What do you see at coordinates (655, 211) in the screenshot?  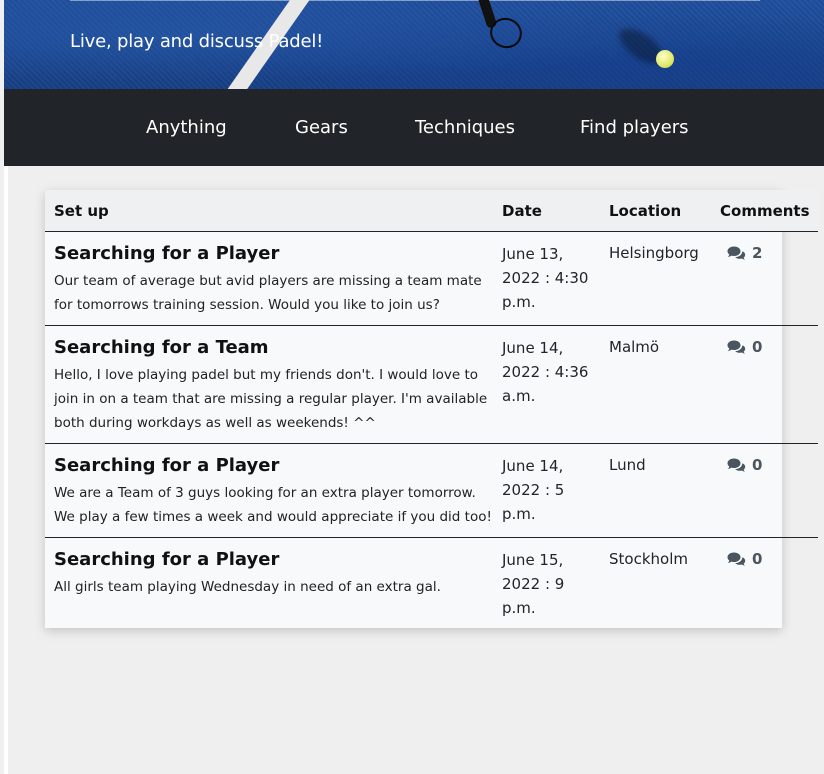 I see `column-header-location: Location` at bounding box center [655, 211].